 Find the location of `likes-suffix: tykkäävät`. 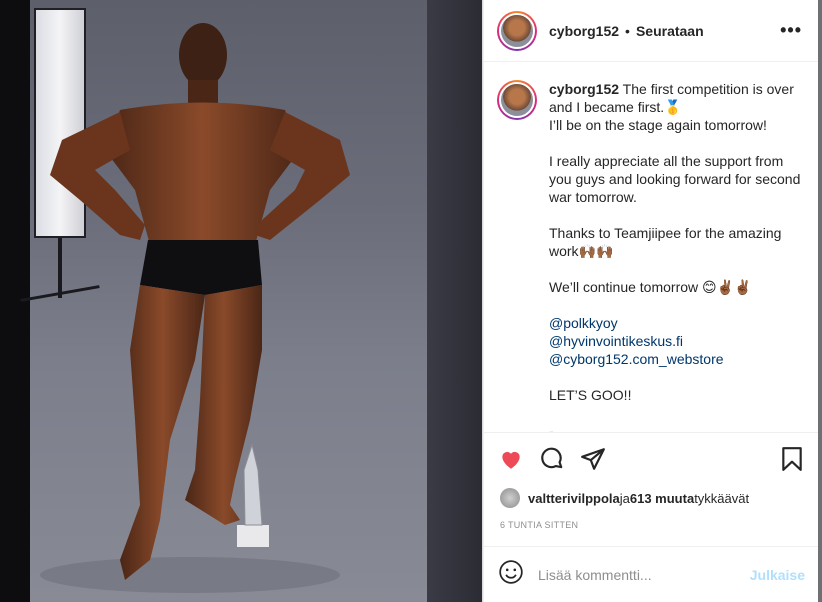

likes-suffix: tykkäävät is located at coordinates (722, 498).